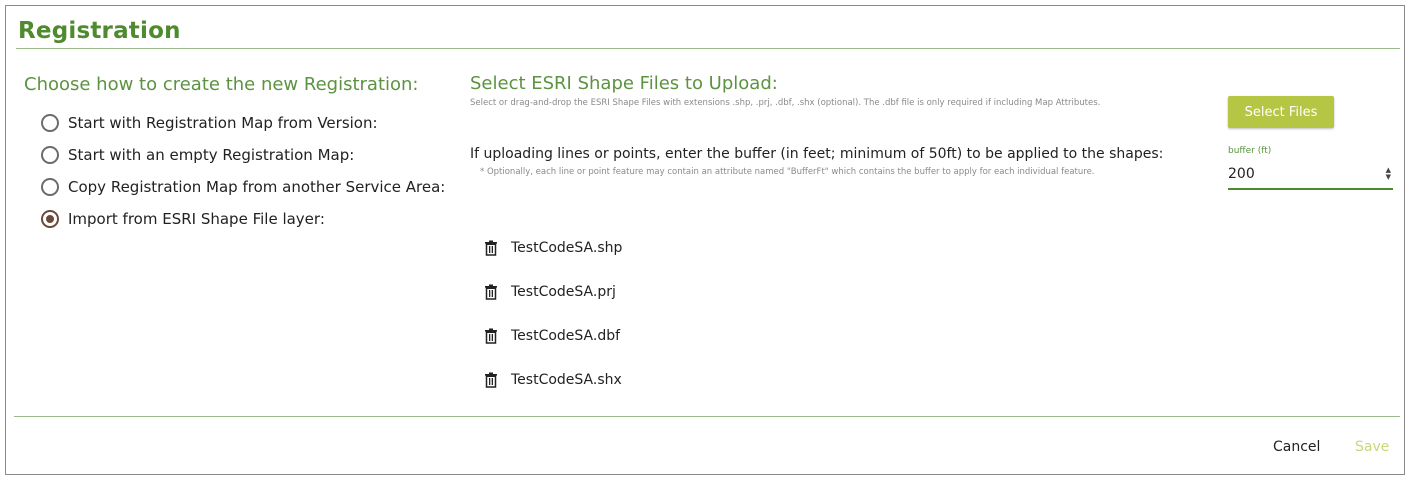 The image size is (1411, 480). What do you see at coordinates (624, 83) in the screenshot?
I see `upload-heading: Select ESRI Shape Files to Upload:` at bounding box center [624, 83].